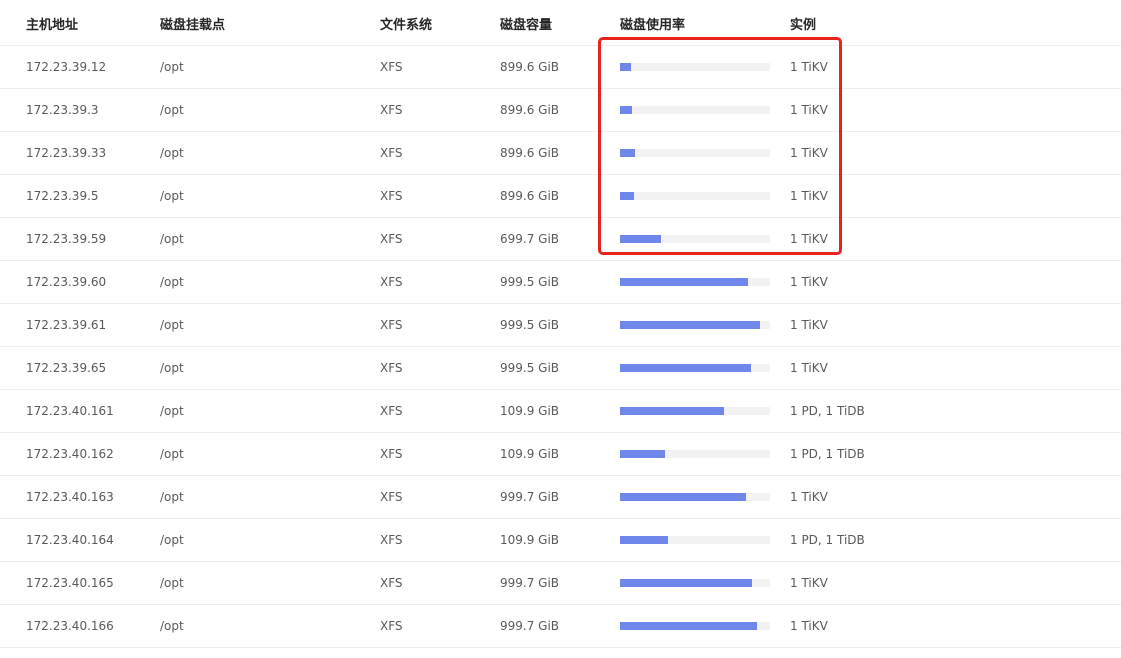  I want to click on column-header-mount: 磁盘挂载点, so click(192, 23).